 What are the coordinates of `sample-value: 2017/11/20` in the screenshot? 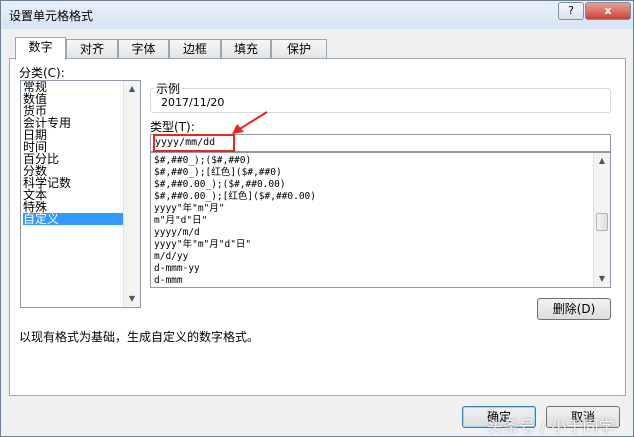 It's located at (193, 102).